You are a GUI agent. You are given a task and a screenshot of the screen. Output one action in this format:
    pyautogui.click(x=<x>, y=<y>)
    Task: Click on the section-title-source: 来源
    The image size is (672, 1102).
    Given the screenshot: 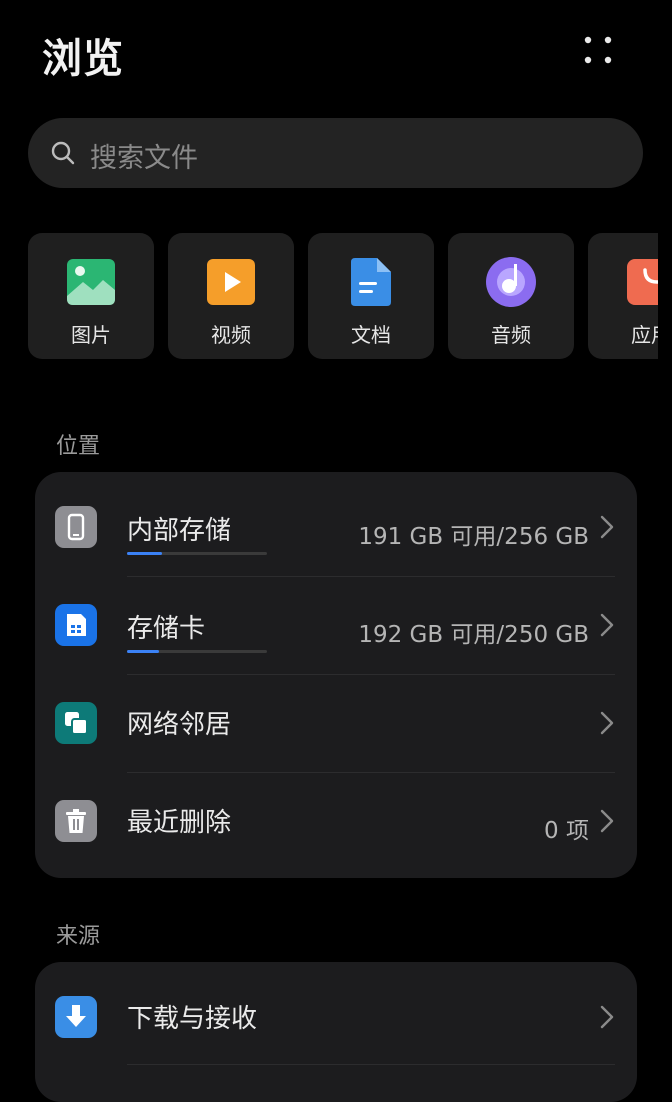 What is the action you would take?
    pyautogui.click(x=78, y=936)
    